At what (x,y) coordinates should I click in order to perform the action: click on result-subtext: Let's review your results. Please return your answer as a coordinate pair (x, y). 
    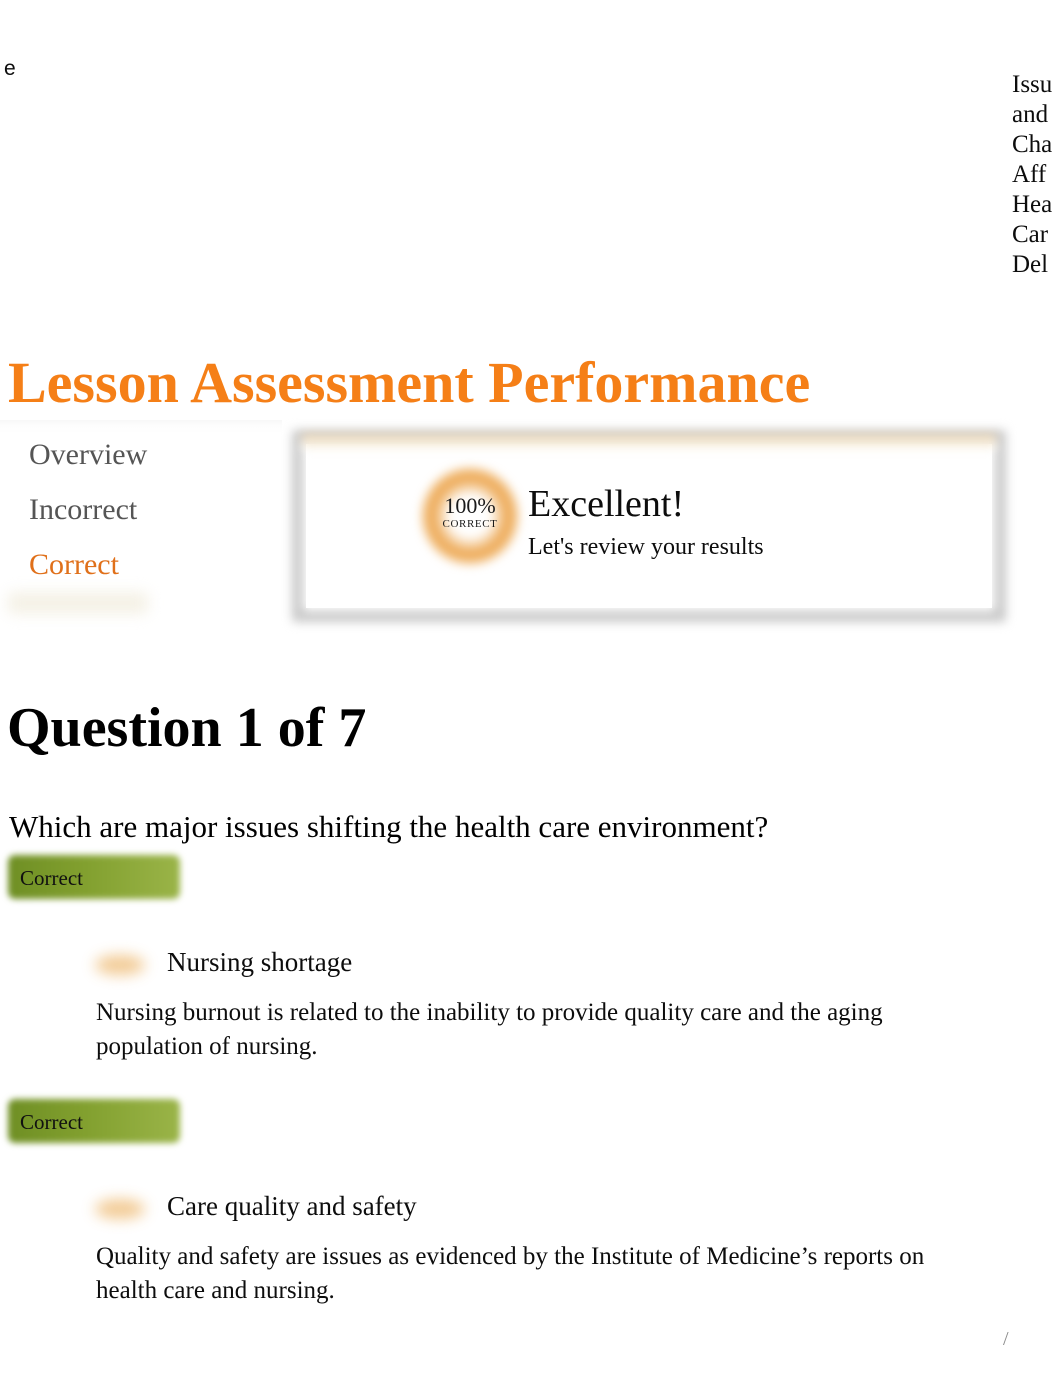
    Looking at the image, I should click on (646, 547).